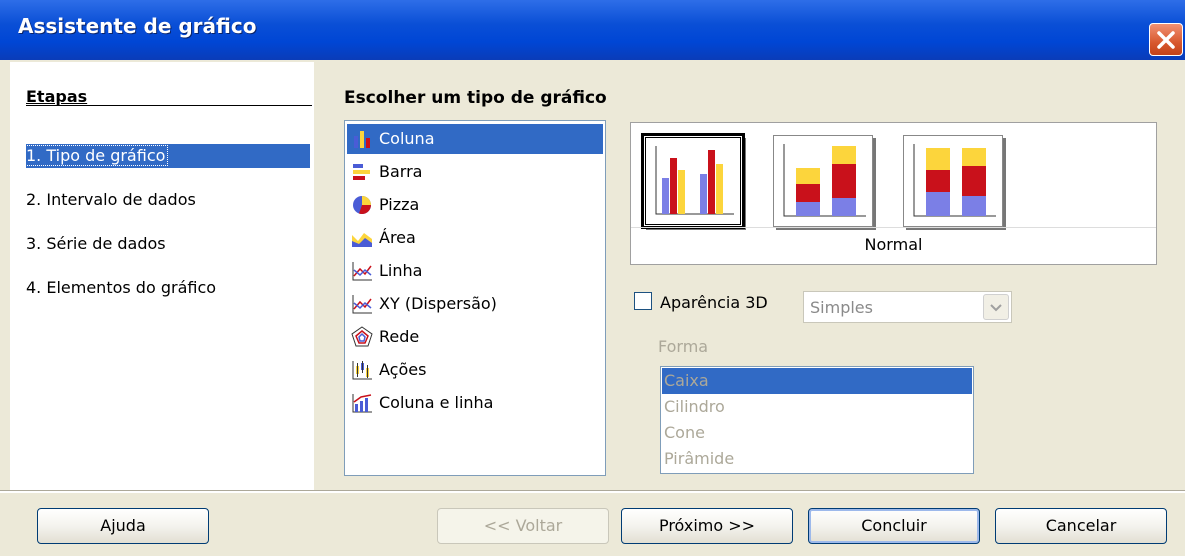 The width and height of the screenshot is (1185, 556). I want to click on chart-type-item-linha: Linha, so click(475, 271).